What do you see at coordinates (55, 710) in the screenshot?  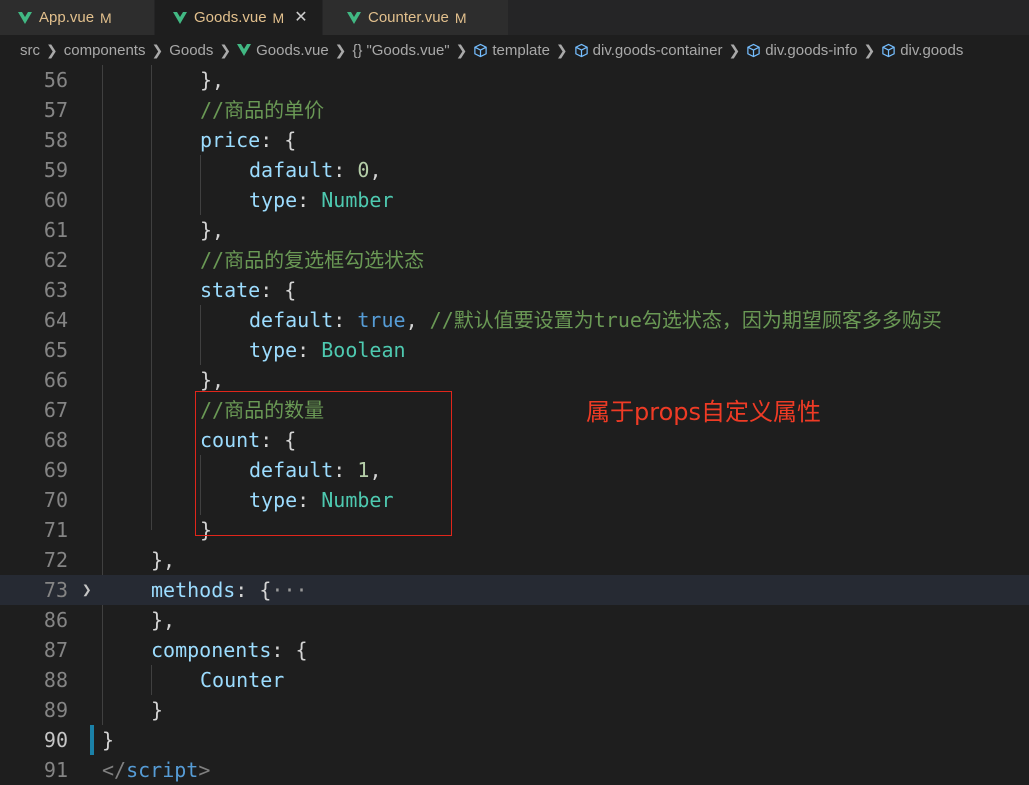 I see `line-number: 89` at bounding box center [55, 710].